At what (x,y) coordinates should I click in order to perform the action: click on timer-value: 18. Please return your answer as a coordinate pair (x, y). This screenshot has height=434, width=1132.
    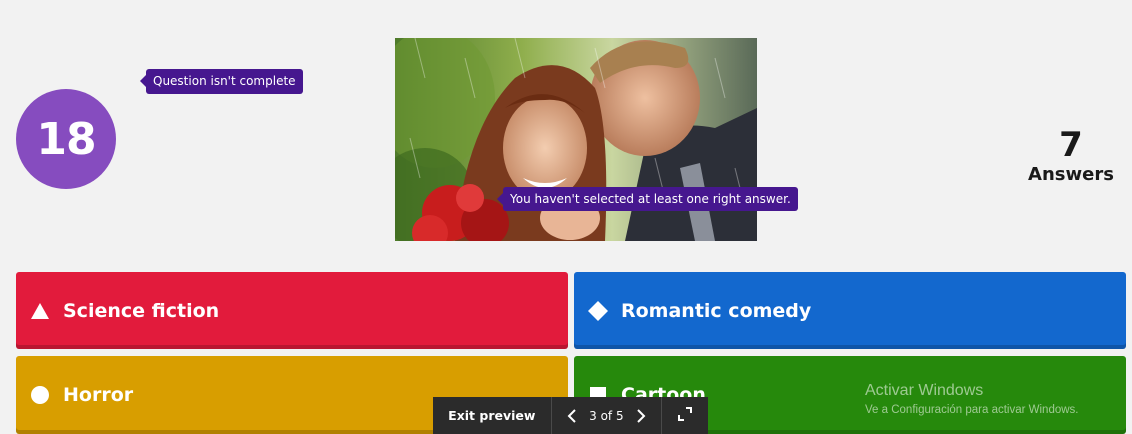
    Looking at the image, I should click on (66, 139).